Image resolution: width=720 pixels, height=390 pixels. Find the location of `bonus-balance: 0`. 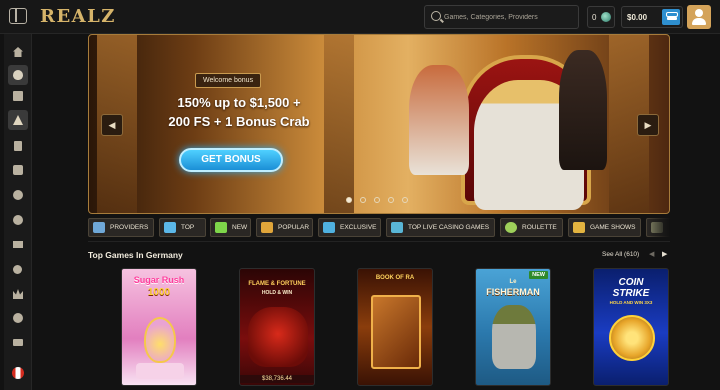

bonus-balance: 0 is located at coordinates (601, 17).